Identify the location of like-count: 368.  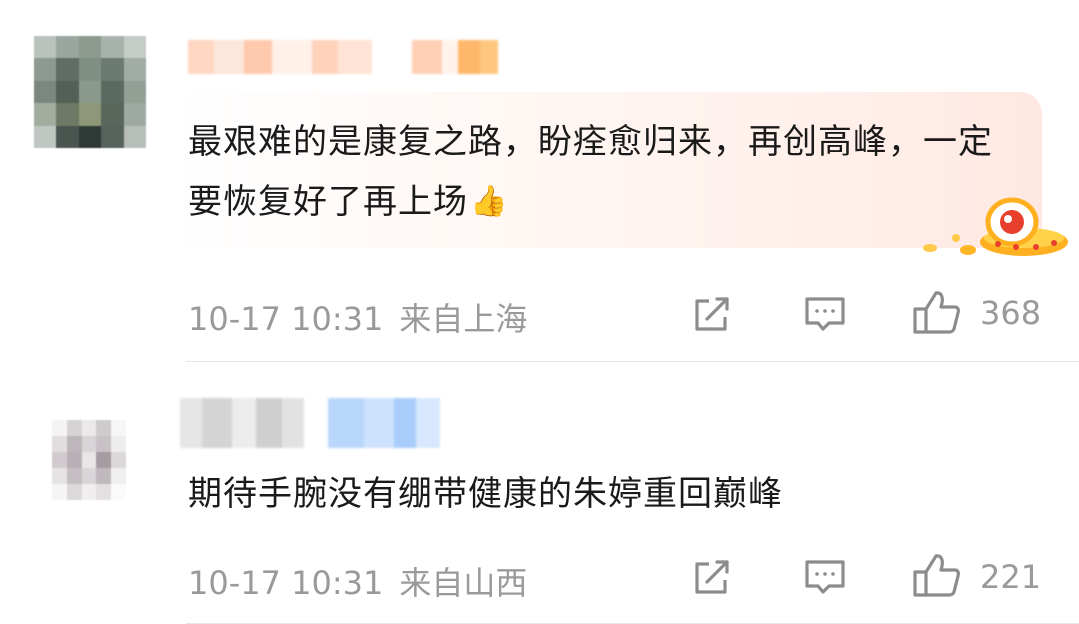
(1020, 313).